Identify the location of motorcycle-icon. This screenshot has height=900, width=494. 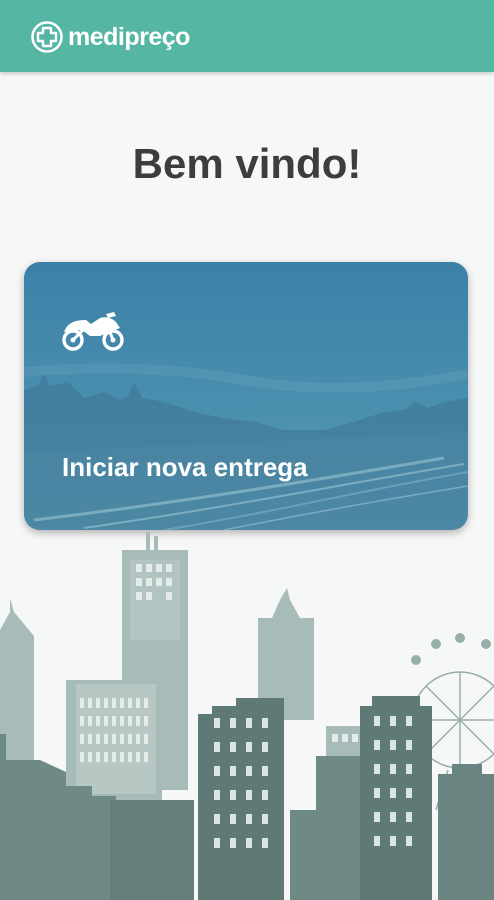
(93, 331).